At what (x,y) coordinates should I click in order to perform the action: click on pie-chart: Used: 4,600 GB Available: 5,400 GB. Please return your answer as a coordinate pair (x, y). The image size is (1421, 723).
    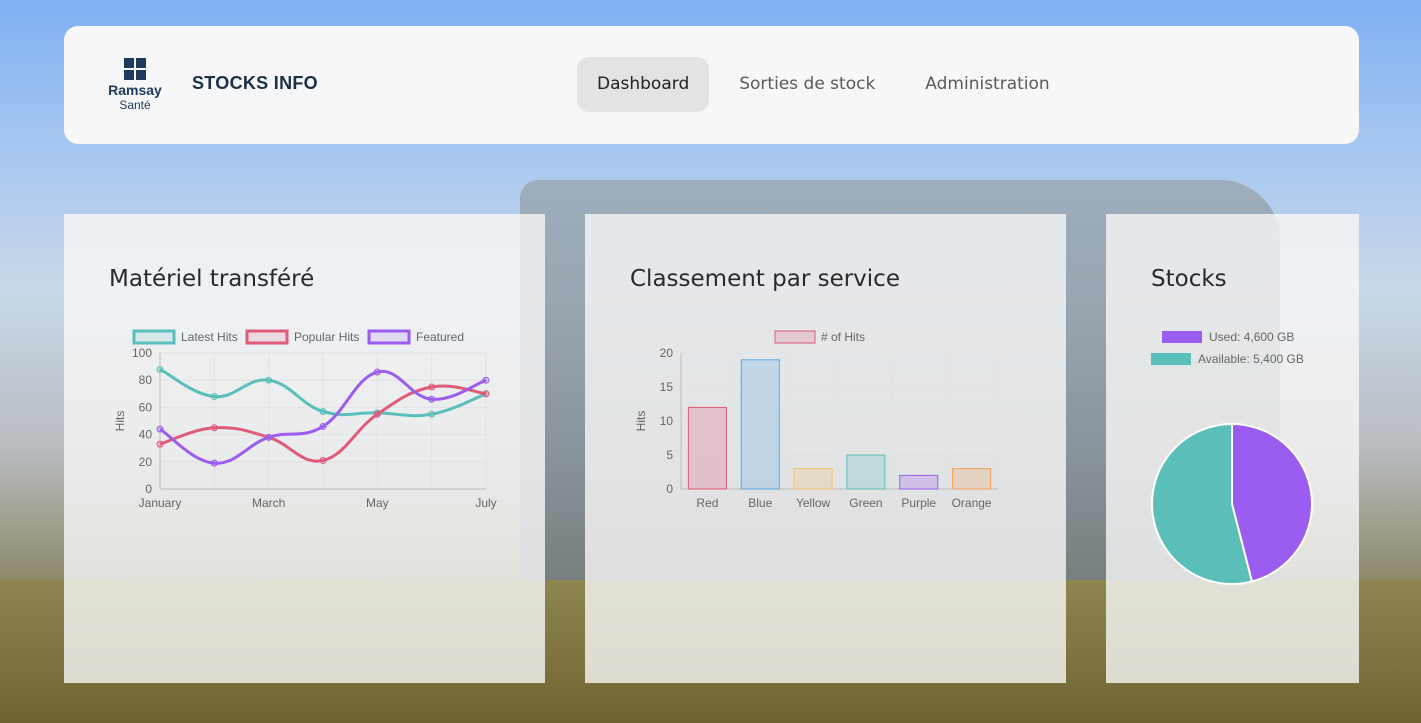
    Looking at the image, I should click on (1232, 457).